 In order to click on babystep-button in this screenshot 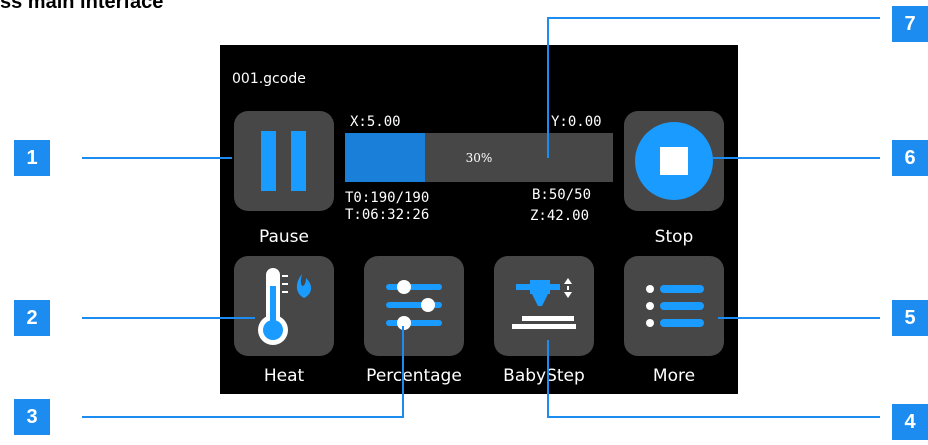, I will do `click(544, 306)`.